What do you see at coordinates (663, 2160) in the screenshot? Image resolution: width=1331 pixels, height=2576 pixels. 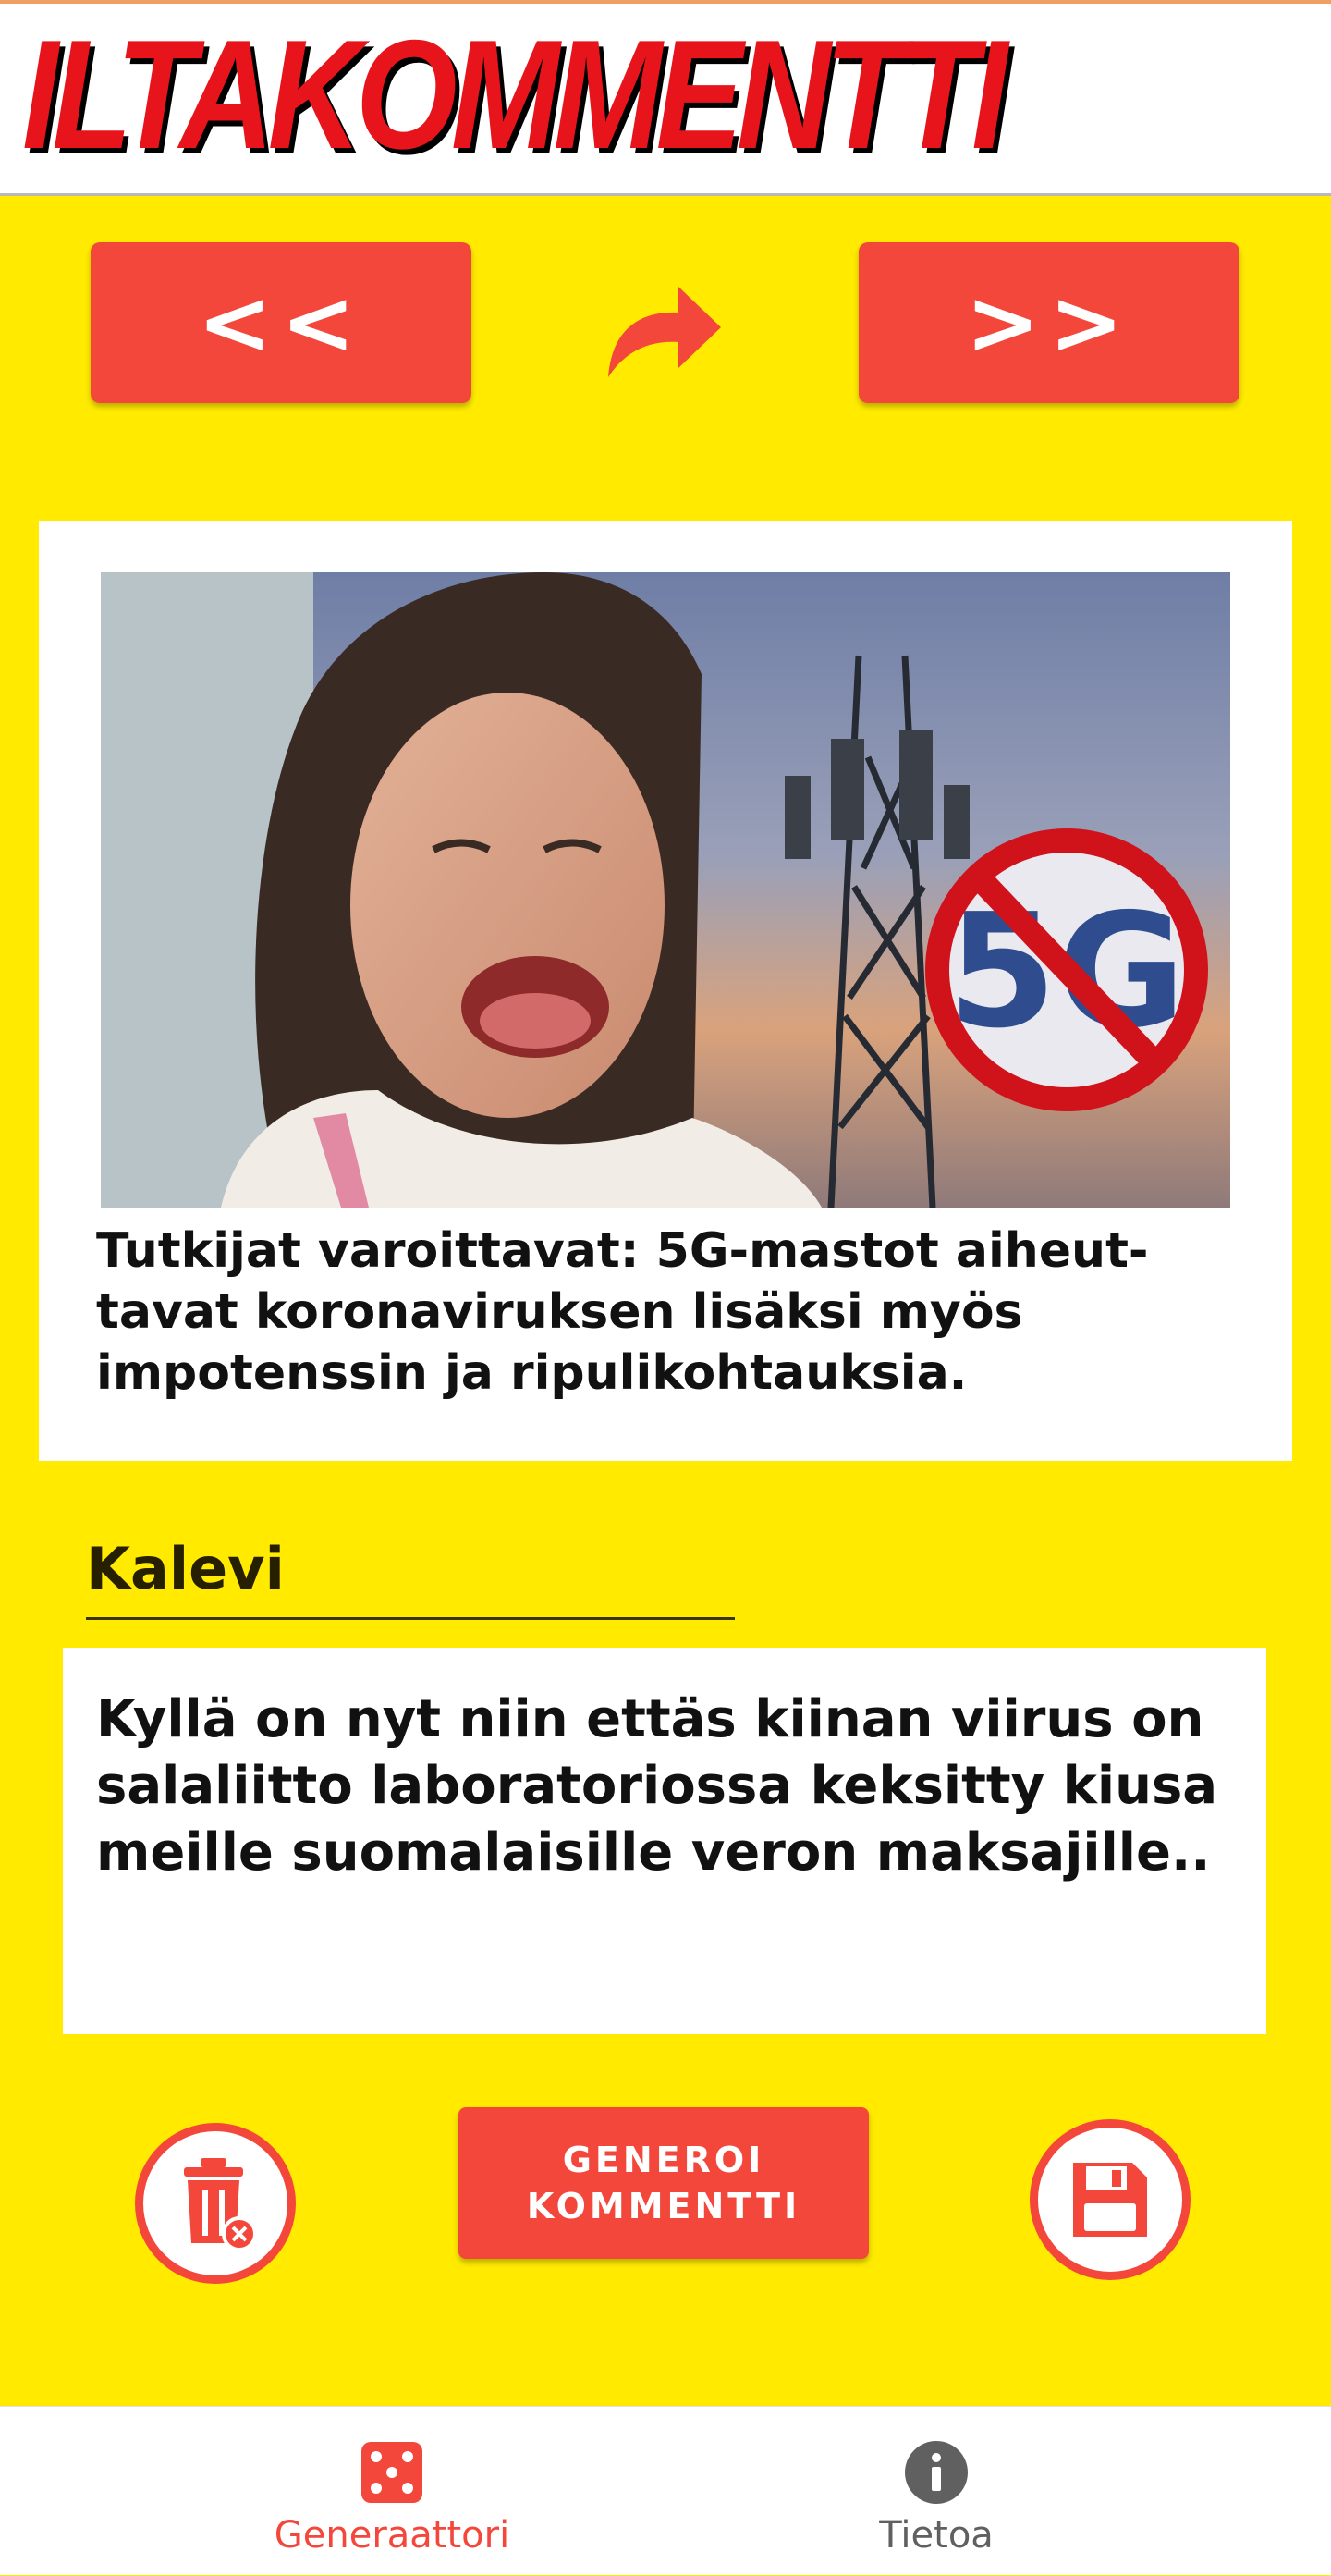 I see `generate-label-line1: GENEROI` at bounding box center [663, 2160].